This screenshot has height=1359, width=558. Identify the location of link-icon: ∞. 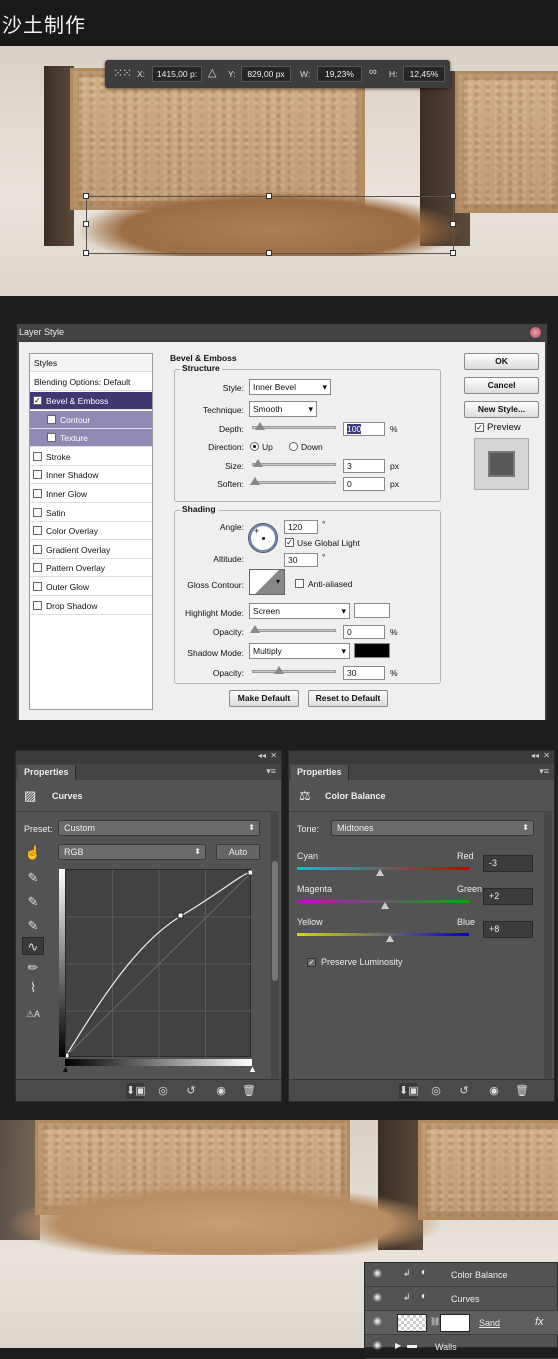
(373, 72).